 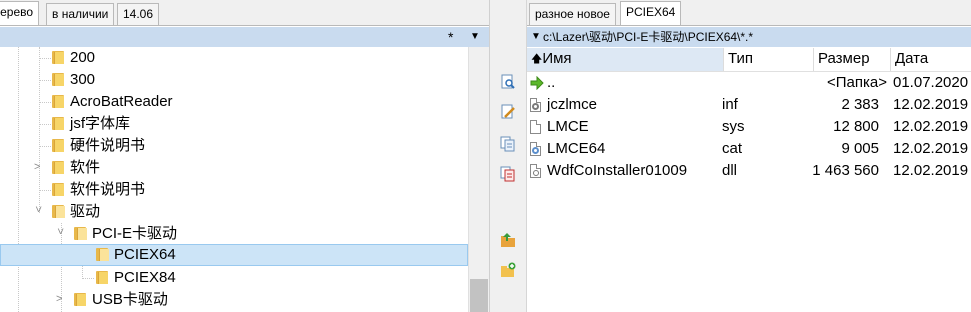 What do you see at coordinates (912, 58) in the screenshot?
I see `column-header-date-label: Дата` at bounding box center [912, 58].